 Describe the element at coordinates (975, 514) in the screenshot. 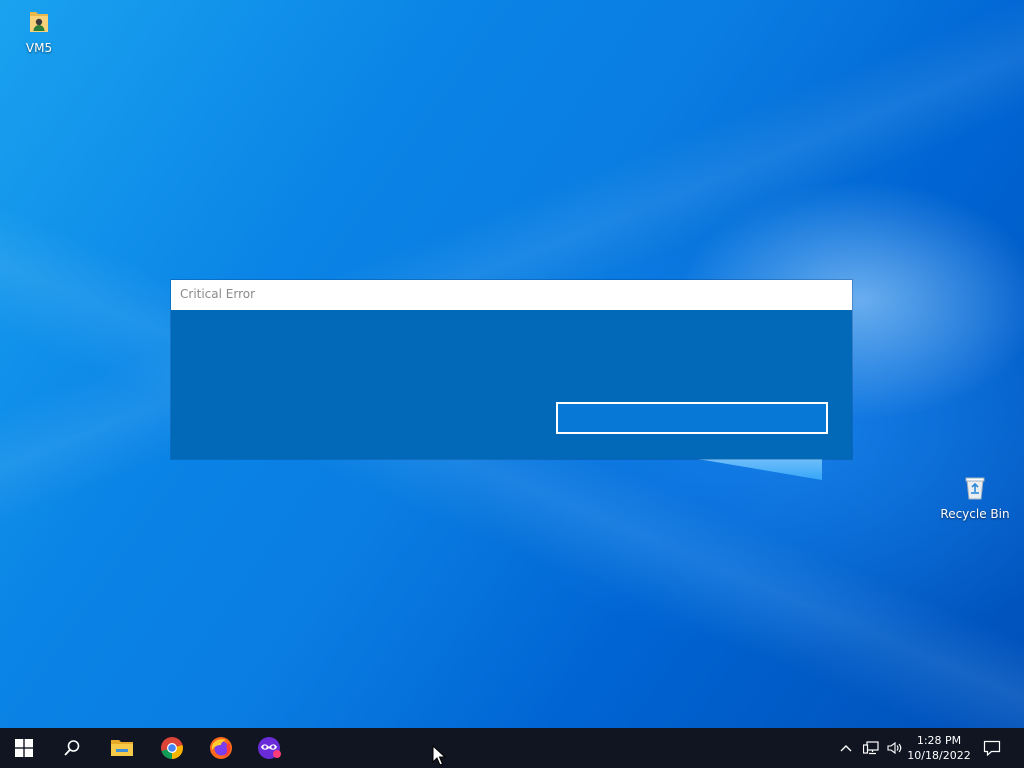

I see `desktop-icon-label: Recycle Bin` at that location.